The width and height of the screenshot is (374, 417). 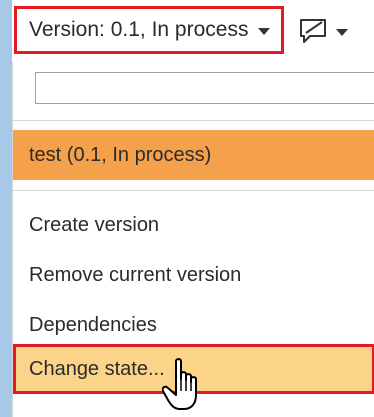 I want to click on version-dropdown-button: Version: 0.1, In process, so click(x=149, y=30).